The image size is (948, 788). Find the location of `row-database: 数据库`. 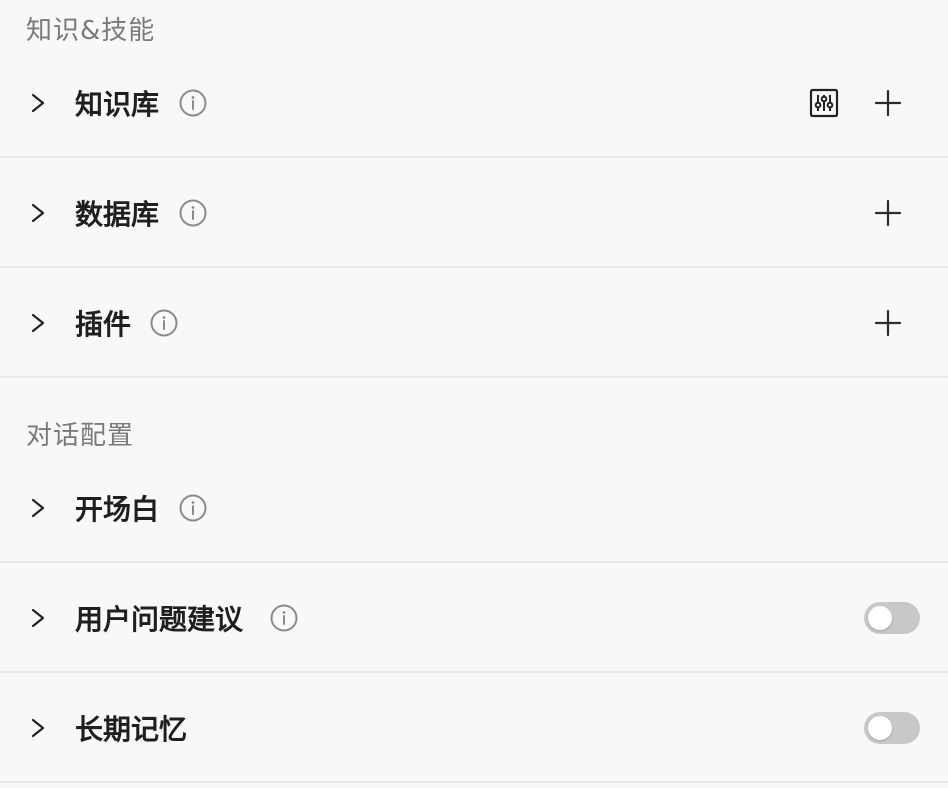

row-database: 数据库 is located at coordinates (474, 214).